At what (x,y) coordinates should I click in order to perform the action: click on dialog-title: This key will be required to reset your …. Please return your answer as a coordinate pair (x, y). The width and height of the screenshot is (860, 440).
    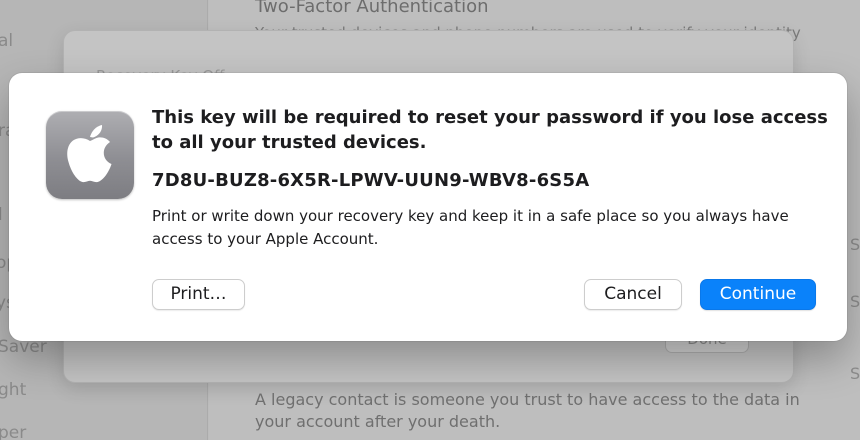
    Looking at the image, I should click on (490, 130).